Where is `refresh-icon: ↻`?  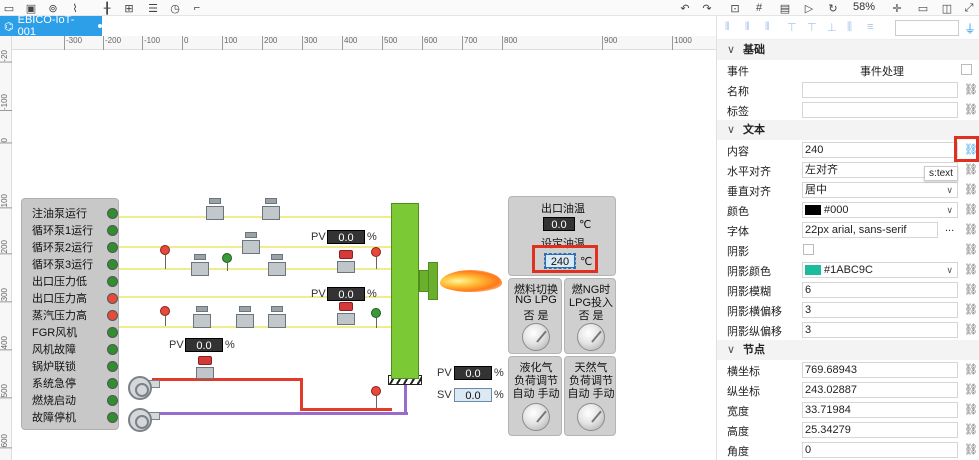 refresh-icon: ↻ is located at coordinates (833, 8).